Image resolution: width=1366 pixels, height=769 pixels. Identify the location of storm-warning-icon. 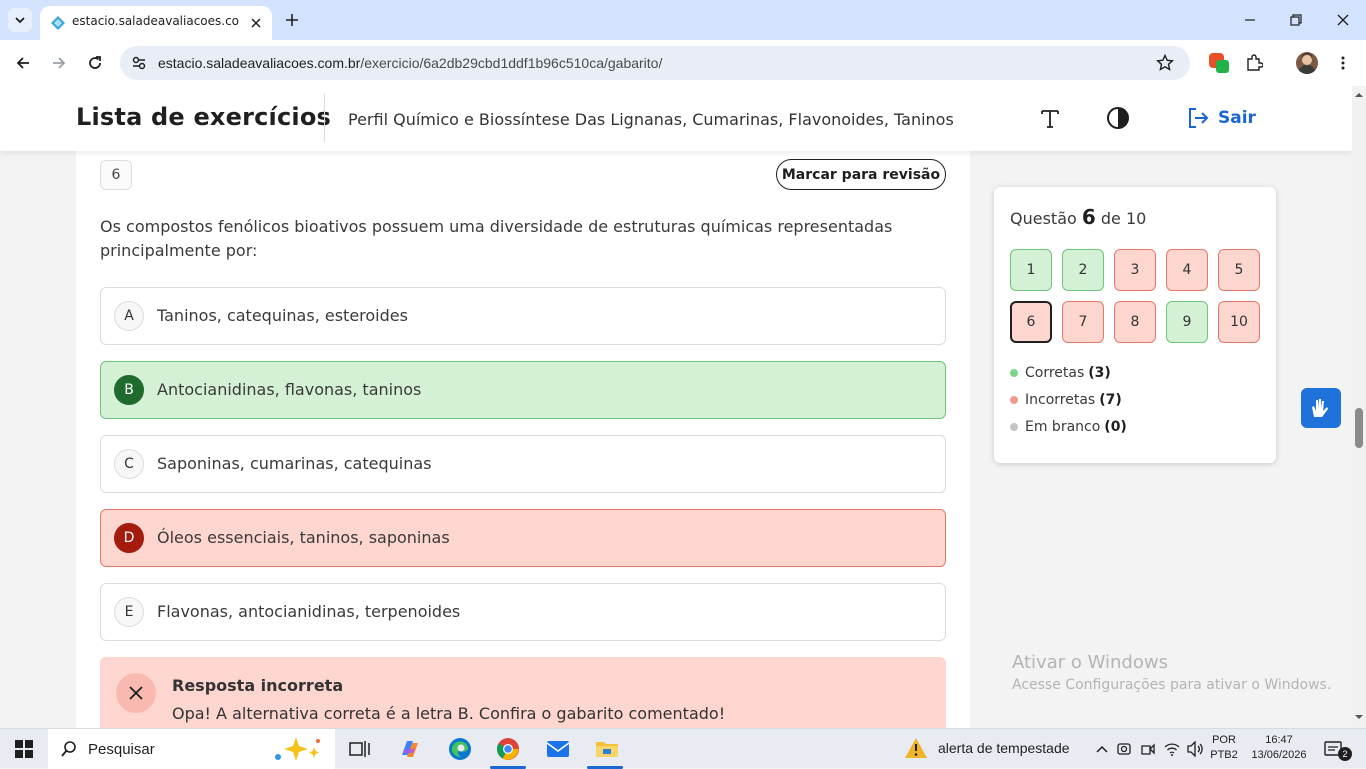
(916, 748).